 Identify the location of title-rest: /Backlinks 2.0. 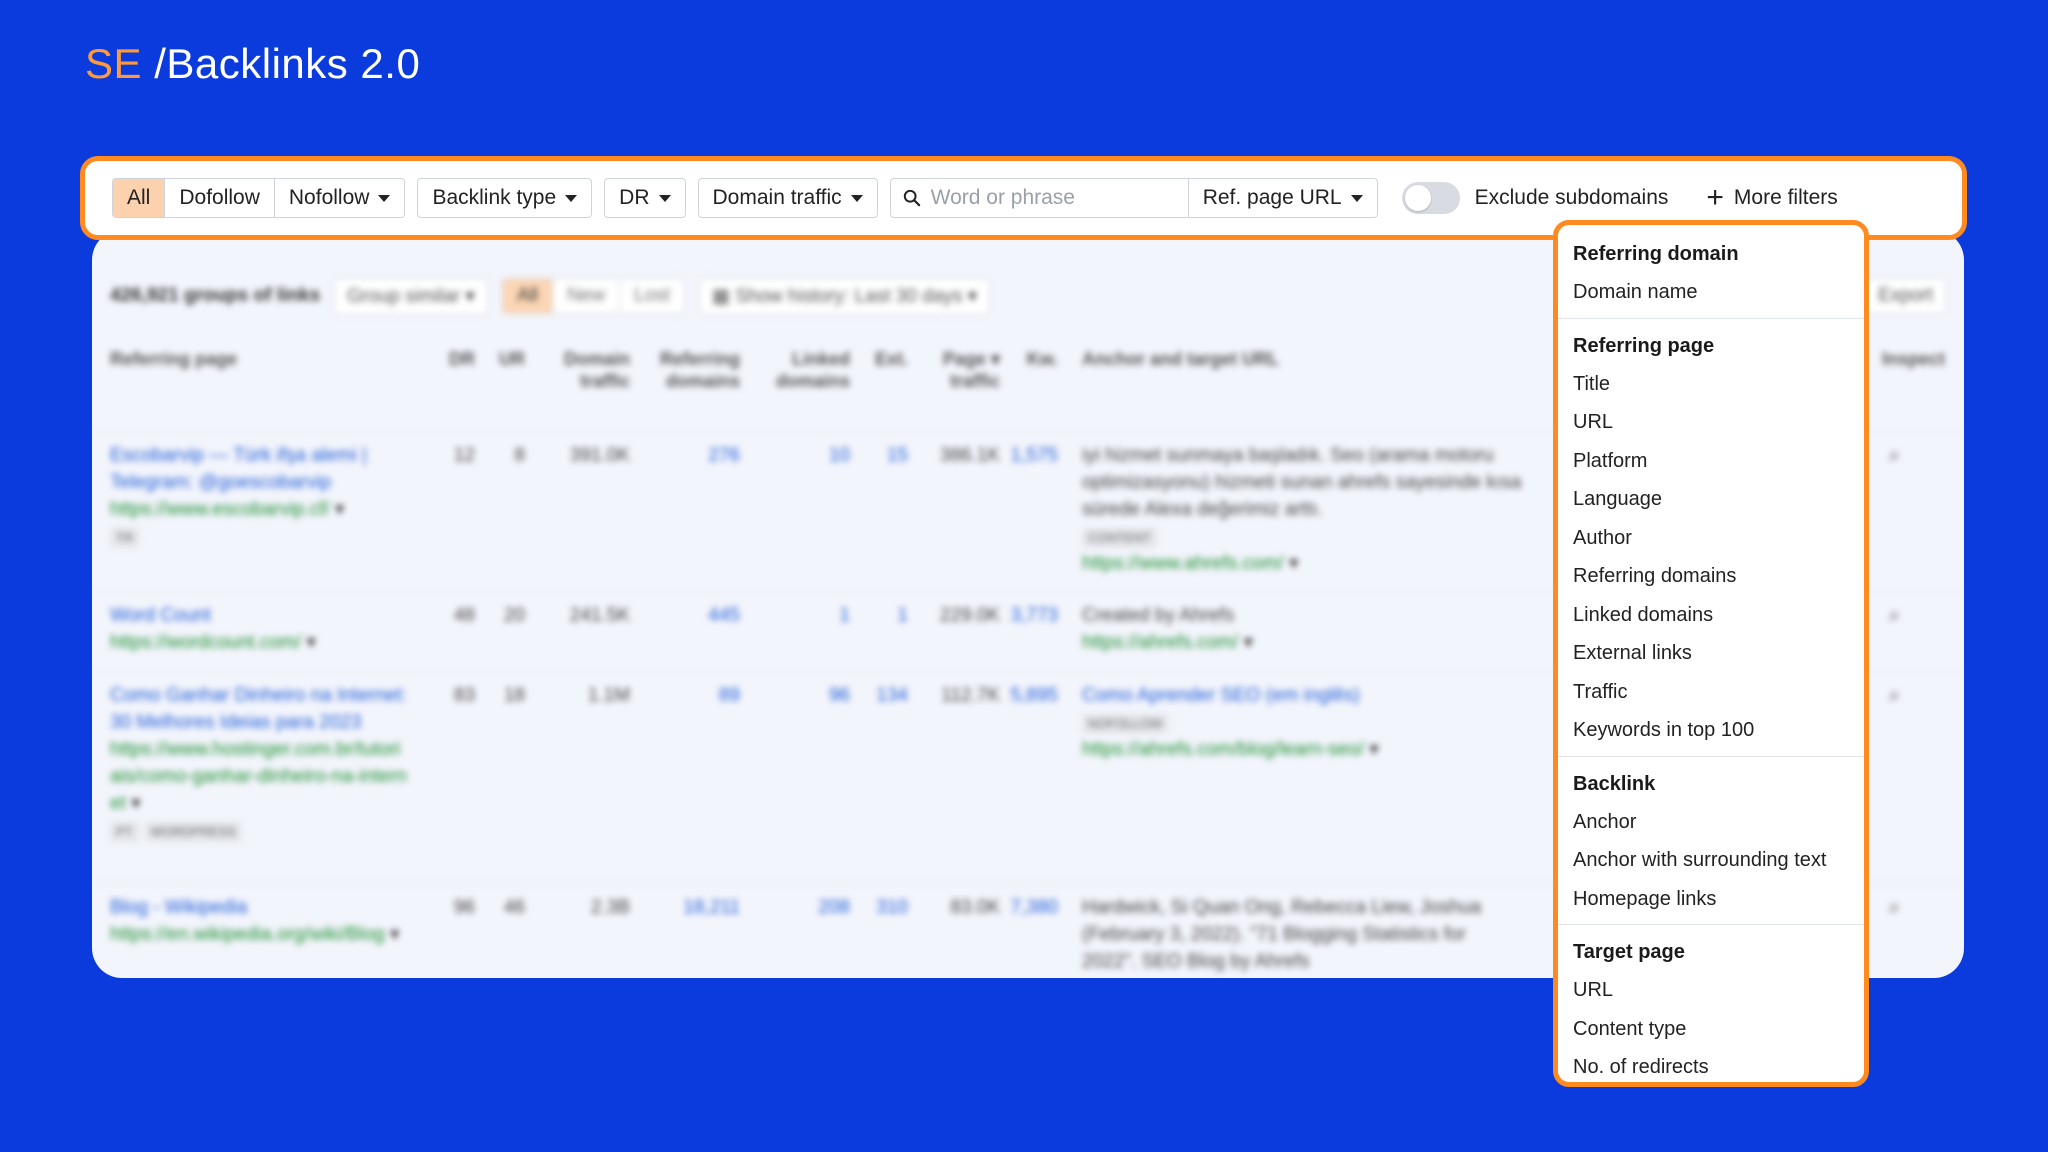
(281, 63).